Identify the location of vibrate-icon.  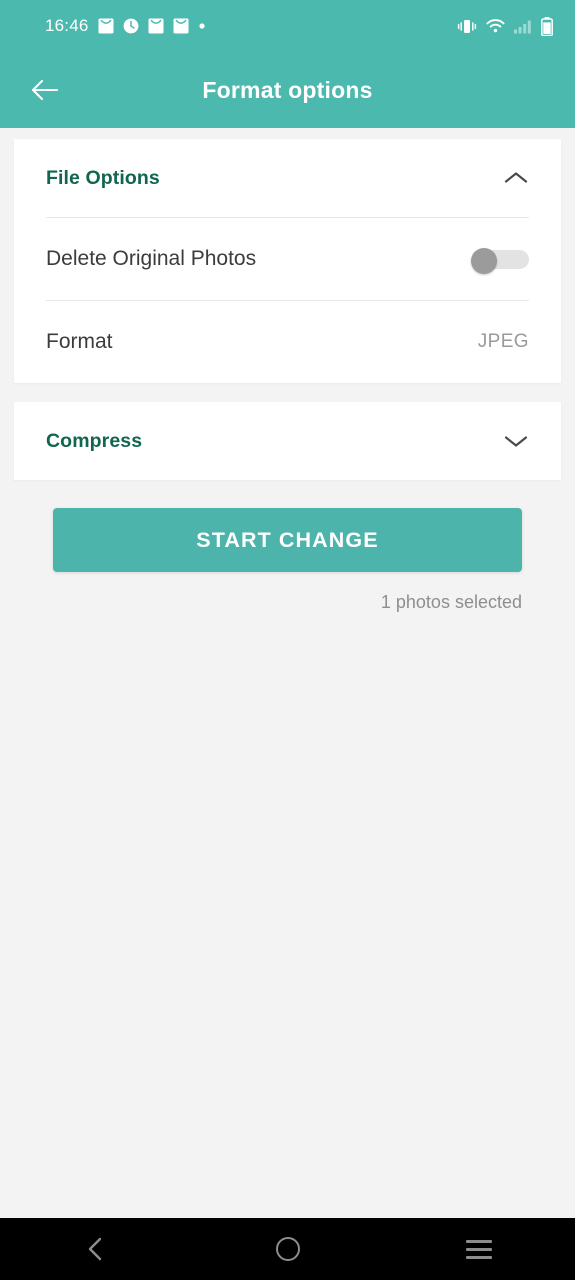
(467, 26).